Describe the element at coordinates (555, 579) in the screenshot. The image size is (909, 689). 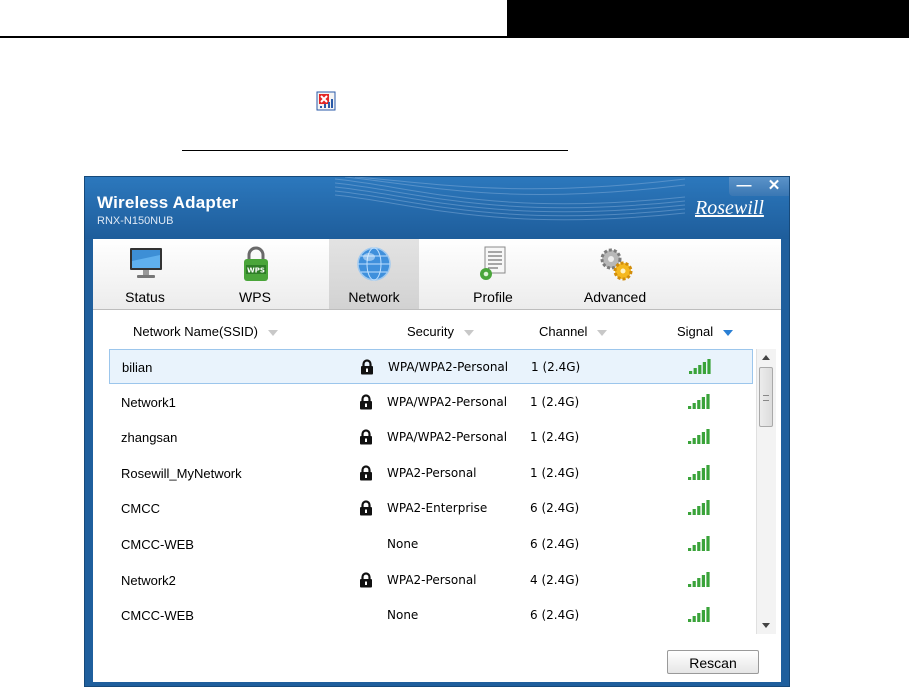
I see `network-channel: 4 (2.4G)` at that location.